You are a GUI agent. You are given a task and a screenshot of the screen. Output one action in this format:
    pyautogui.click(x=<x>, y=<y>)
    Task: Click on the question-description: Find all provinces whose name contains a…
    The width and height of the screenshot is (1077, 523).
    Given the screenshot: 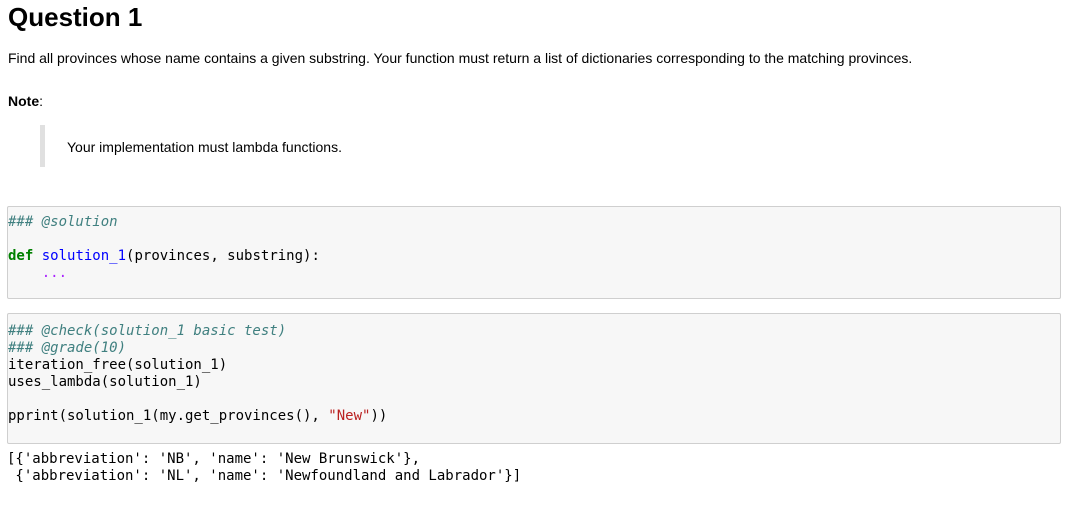 What is the action you would take?
    pyautogui.click(x=460, y=58)
    